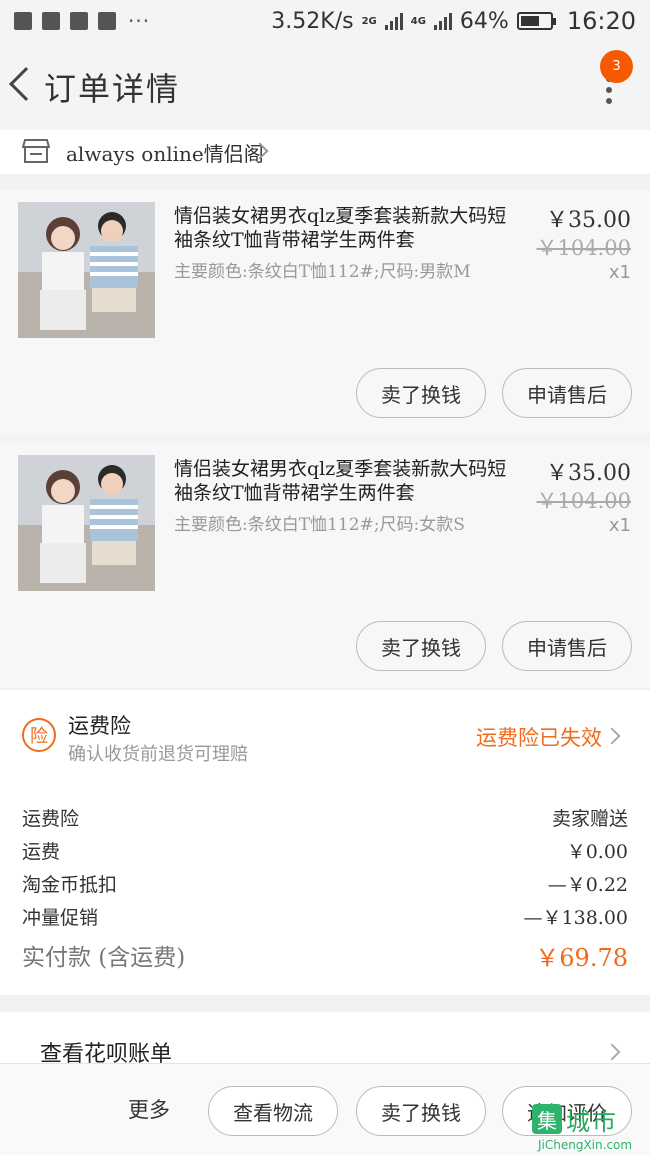 The height and width of the screenshot is (1155, 650). Describe the element at coordinates (26, 84) in the screenshot. I see `back-arrow-icon` at that location.